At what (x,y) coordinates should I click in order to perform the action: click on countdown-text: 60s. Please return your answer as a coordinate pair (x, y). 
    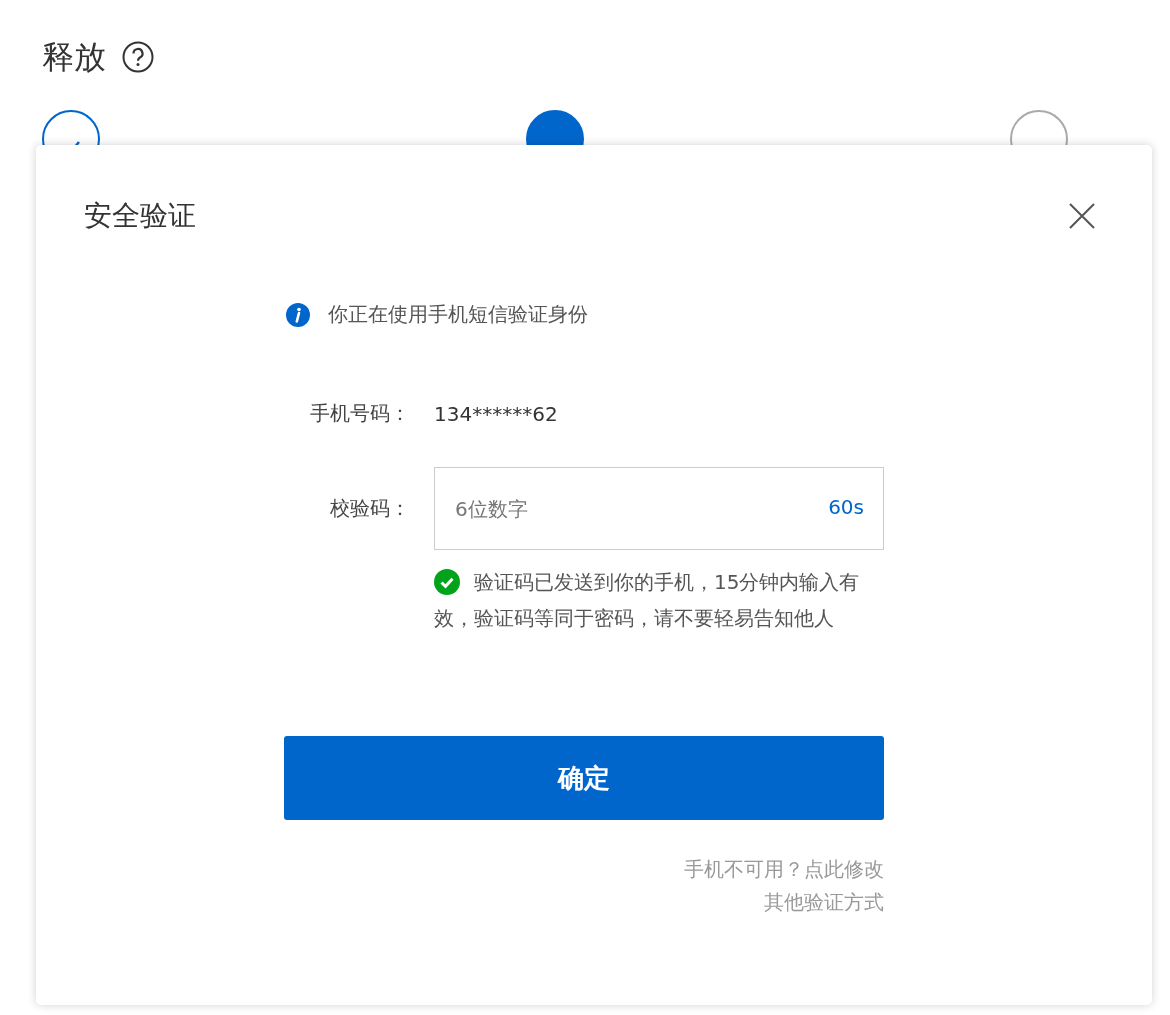
    Looking at the image, I should click on (846, 507).